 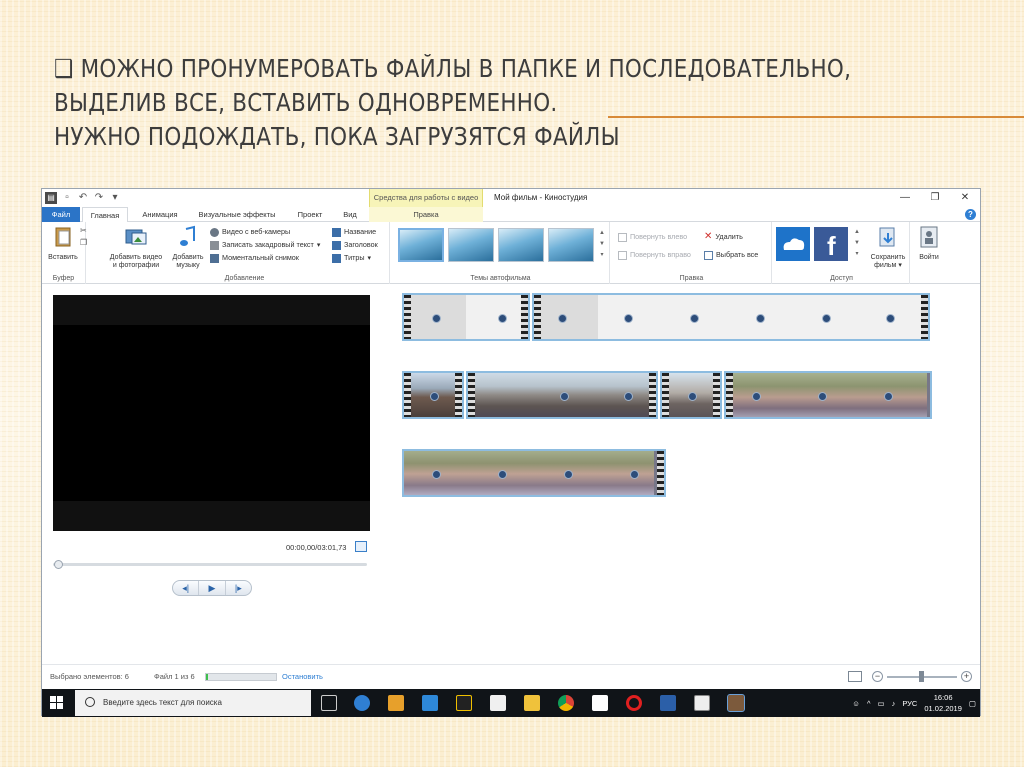 I want to click on import-progress-bar, so click(x=241, y=677).